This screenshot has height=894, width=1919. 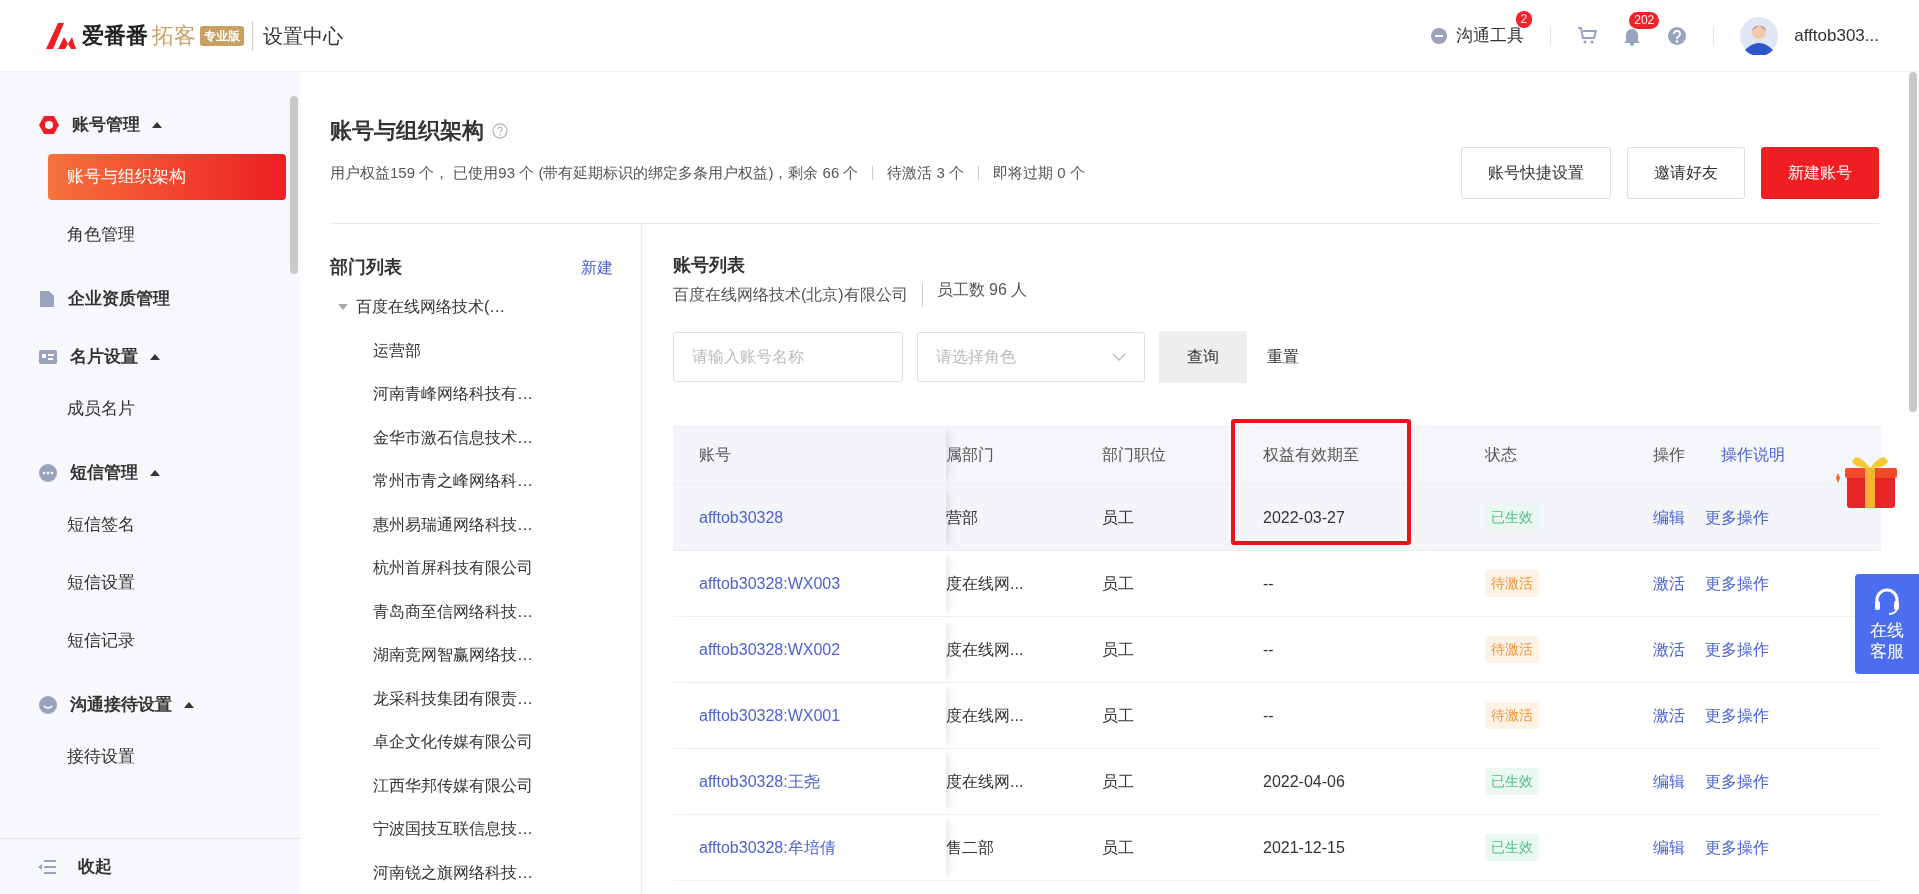 What do you see at coordinates (1644, 20) in the screenshot?
I see `count-badge: 202` at bounding box center [1644, 20].